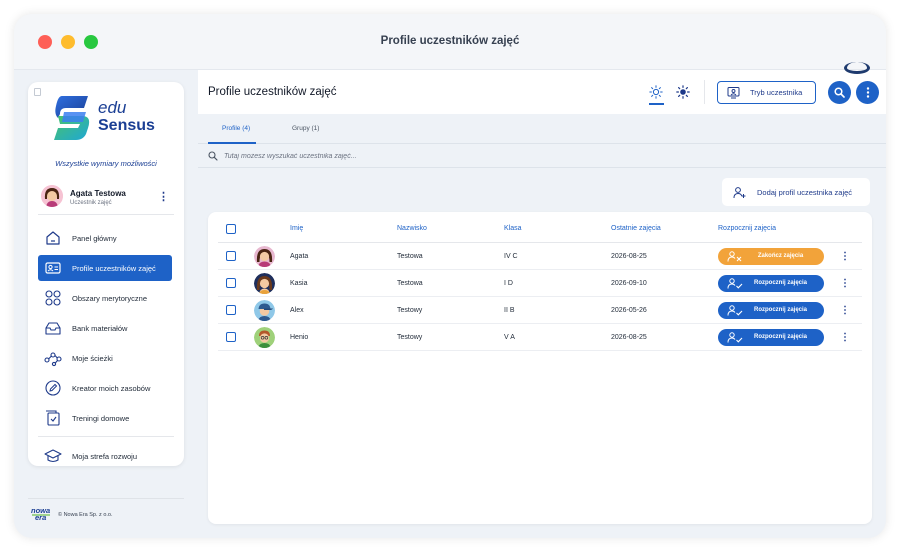 This screenshot has width=900, height=548. I want to click on tab-profiles: Profile (4), so click(236, 128).